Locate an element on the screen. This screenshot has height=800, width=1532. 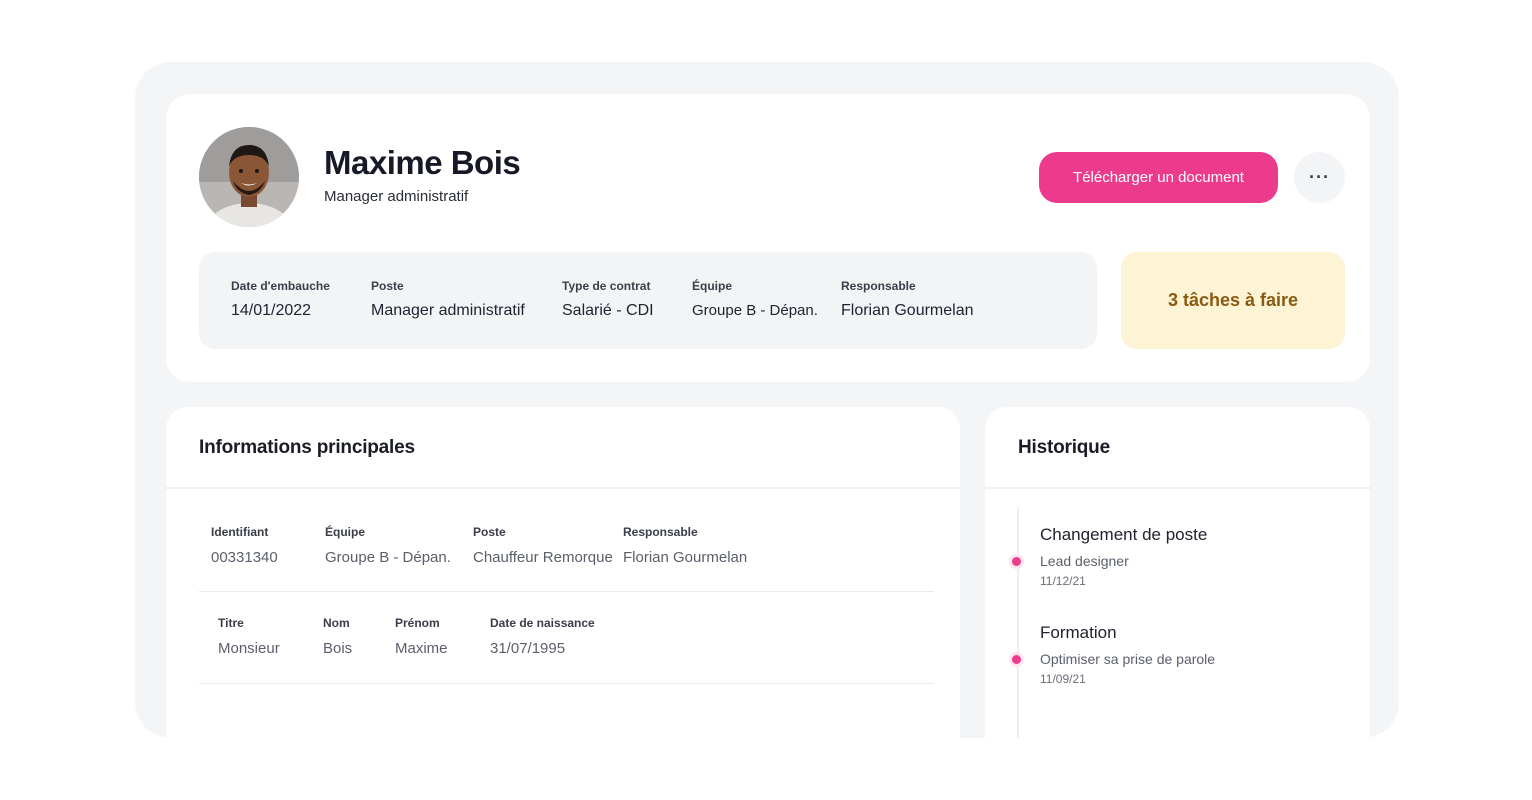
summary-label: Date d'embauche is located at coordinates (280, 286).